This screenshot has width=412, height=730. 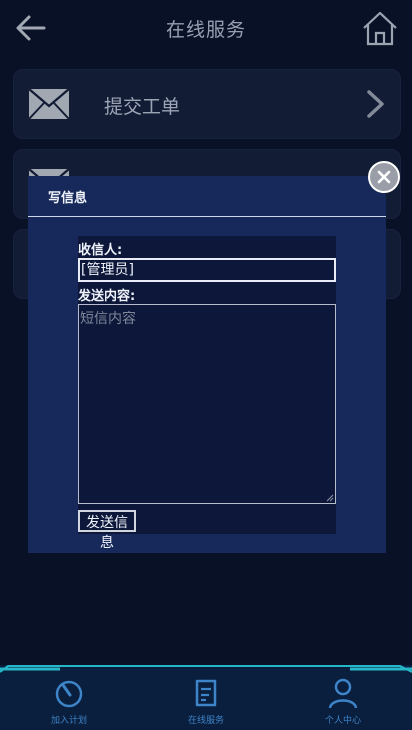 I want to click on close-dialog-button, so click(x=384, y=177).